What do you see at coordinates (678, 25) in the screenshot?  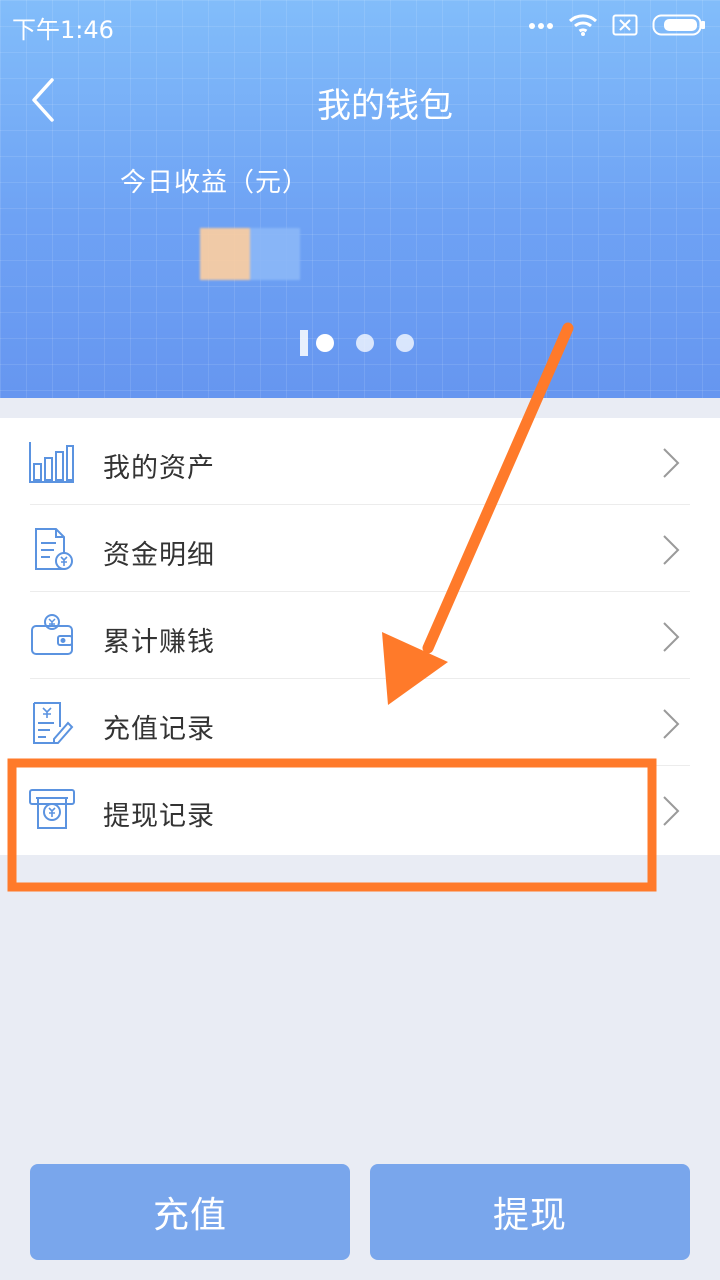 I see `battery-icon` at bounding box center [678, 25].